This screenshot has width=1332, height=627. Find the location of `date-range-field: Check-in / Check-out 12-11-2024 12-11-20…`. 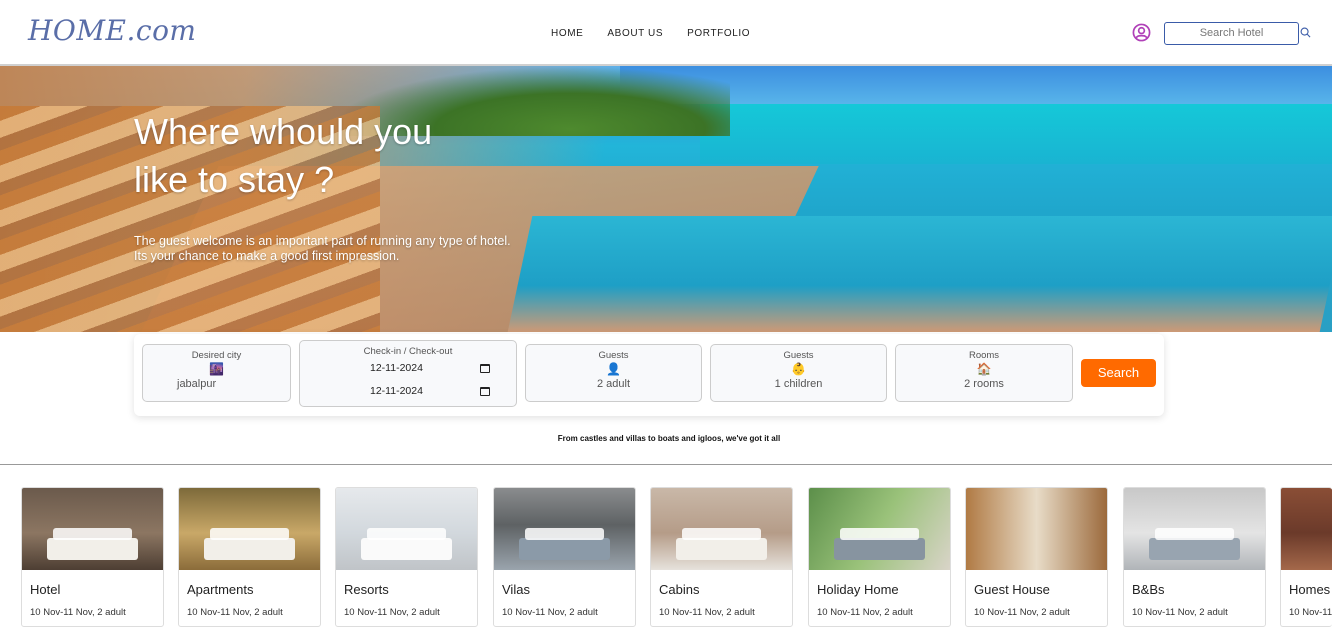

date-range-field: Check-in / Check-out 12-11-2024 12-11-20… is located at coordinates (408, 373).